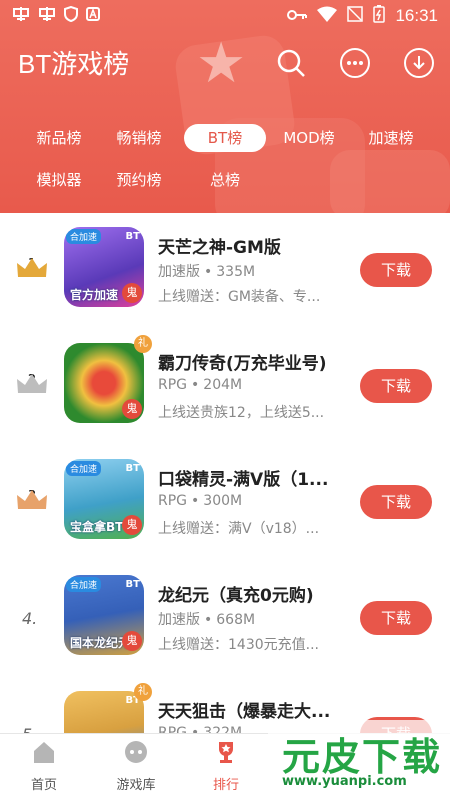 Image resolution: width=450 pixels, height=800 pixels. I want to click on app-name: 天芒之神-GM版, so click(219, 248).